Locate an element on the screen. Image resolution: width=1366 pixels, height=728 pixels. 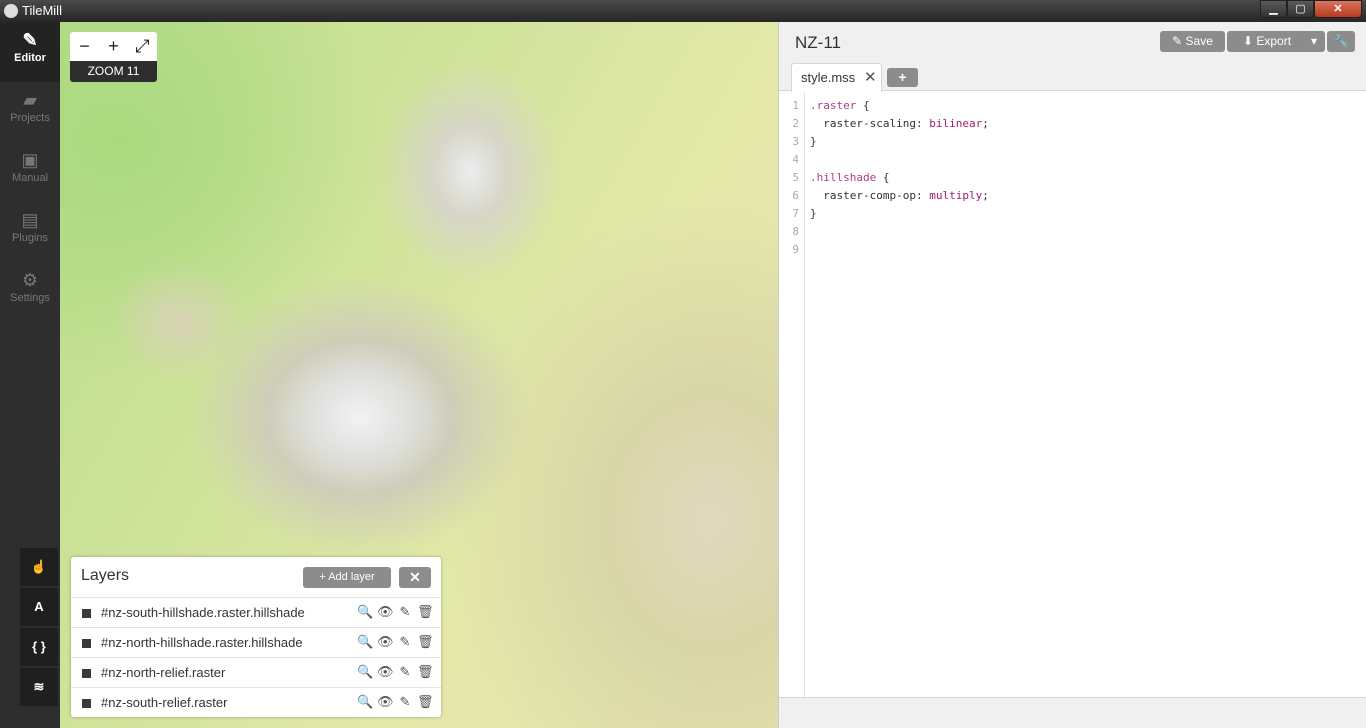
gear-icon: ⚙ is located at coordinates (30, 280).